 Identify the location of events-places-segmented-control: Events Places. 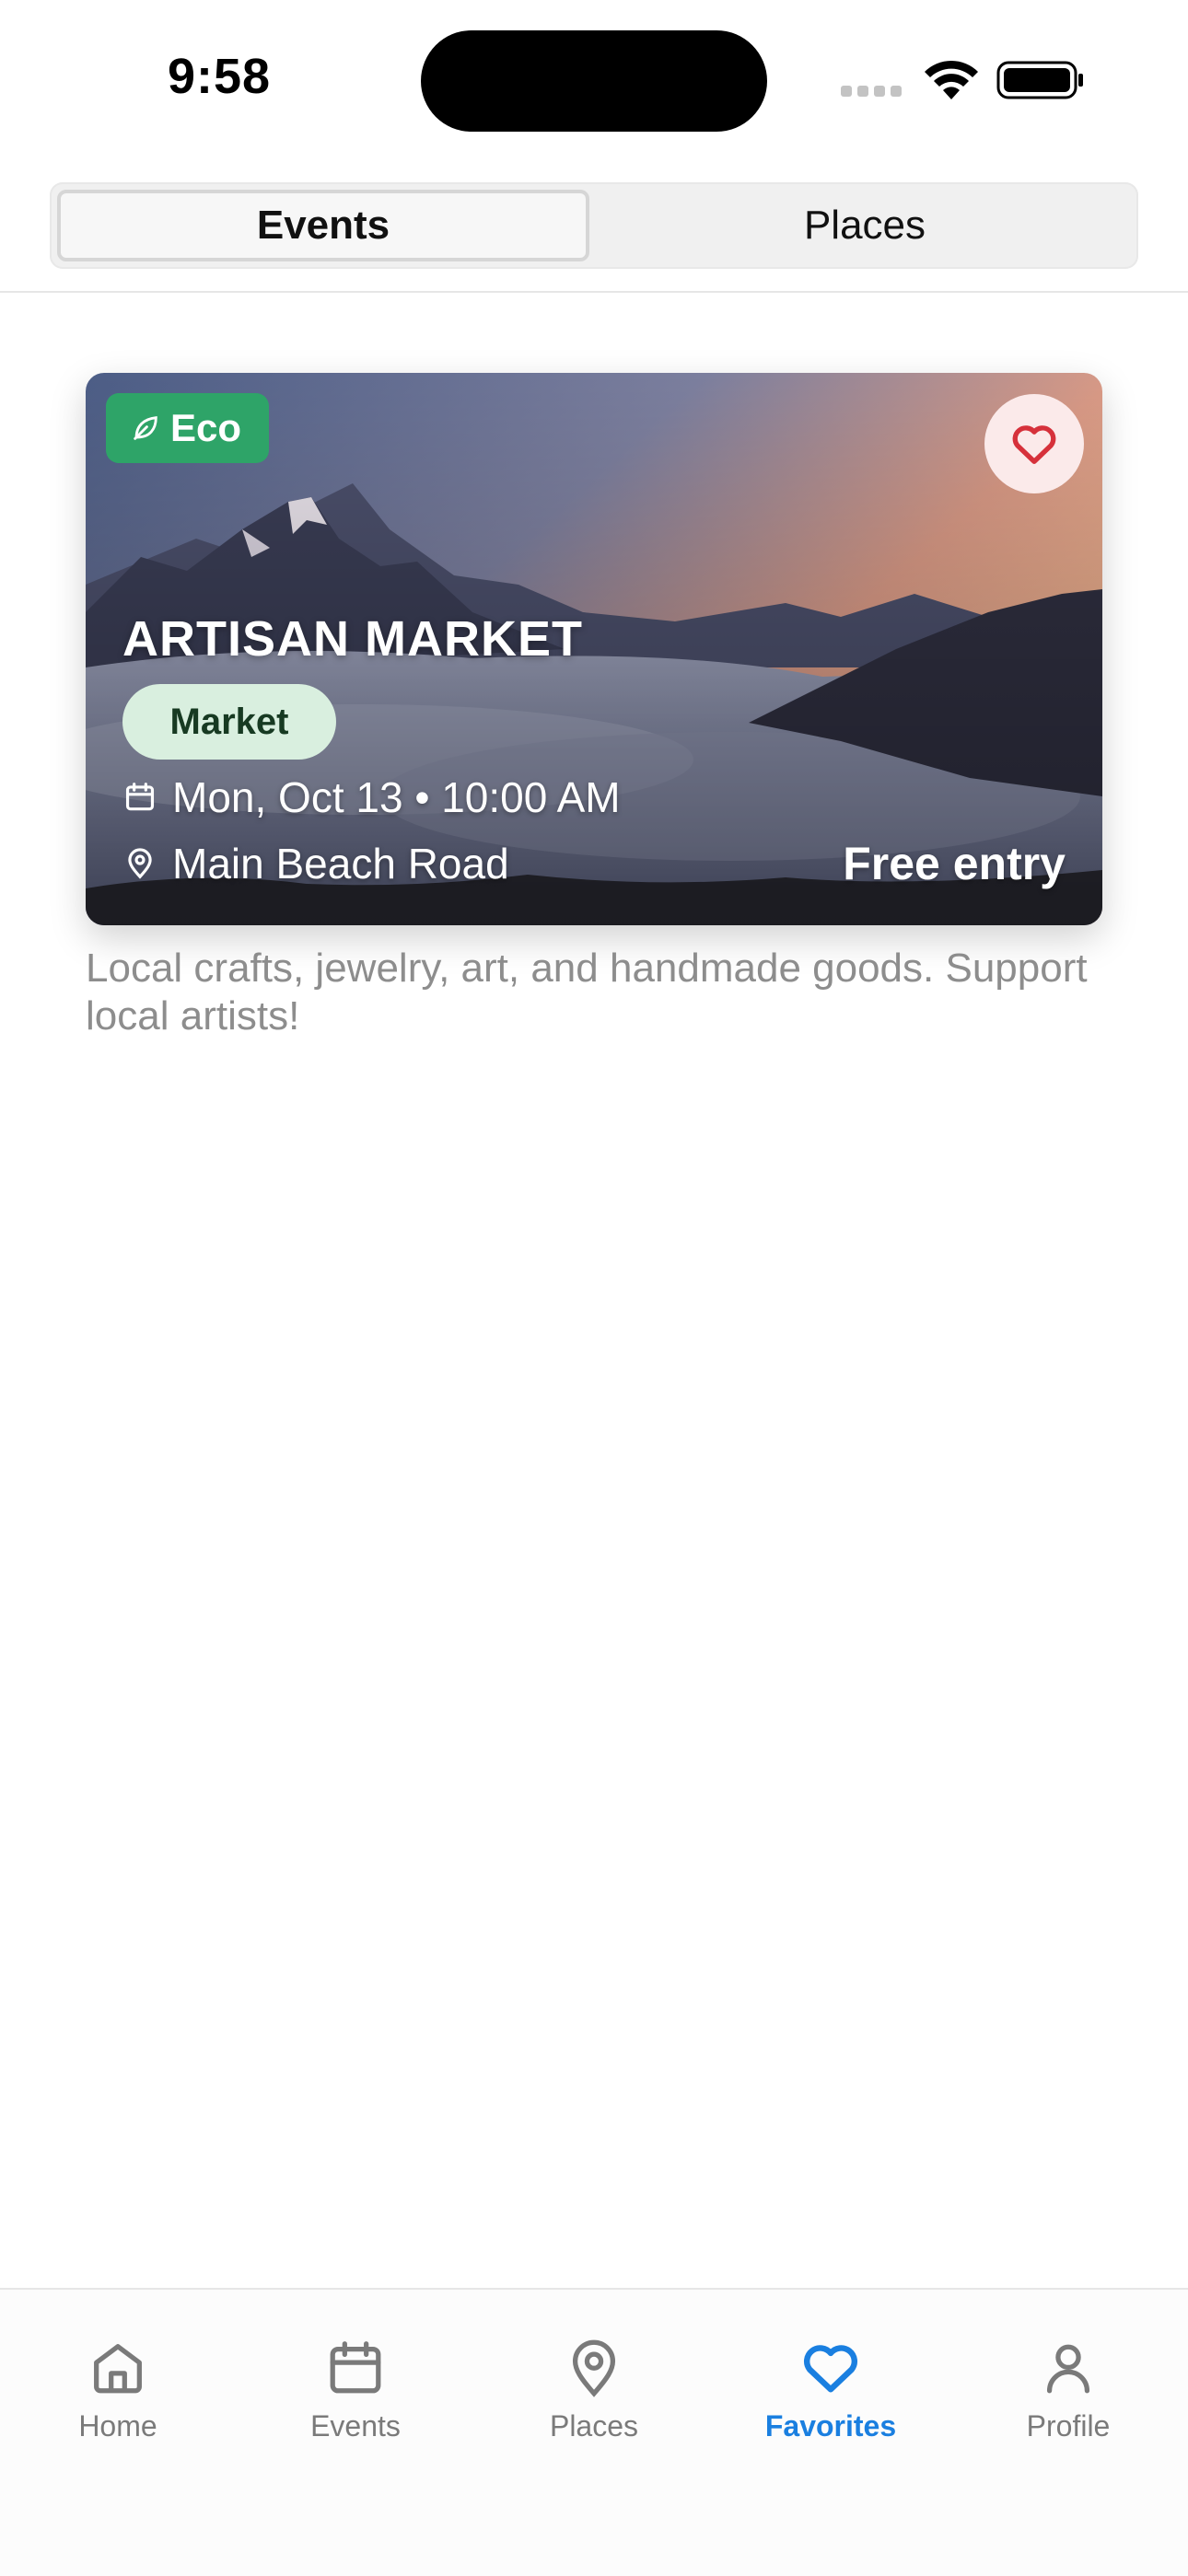
(594, 225).